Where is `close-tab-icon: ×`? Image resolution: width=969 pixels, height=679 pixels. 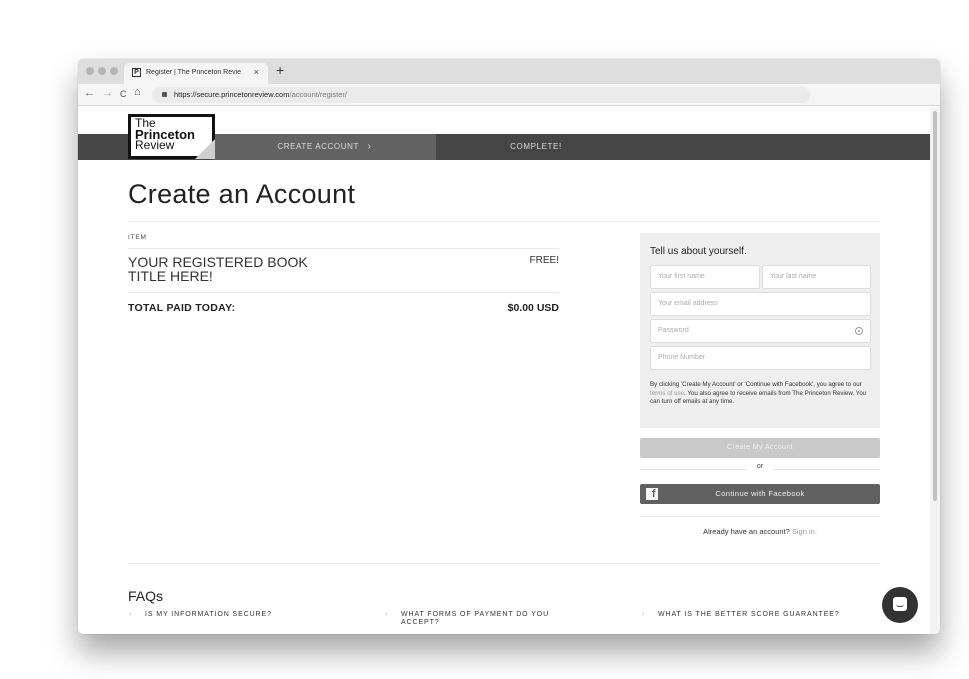 close-tab-icon: × is located at coordinates (256, 72).